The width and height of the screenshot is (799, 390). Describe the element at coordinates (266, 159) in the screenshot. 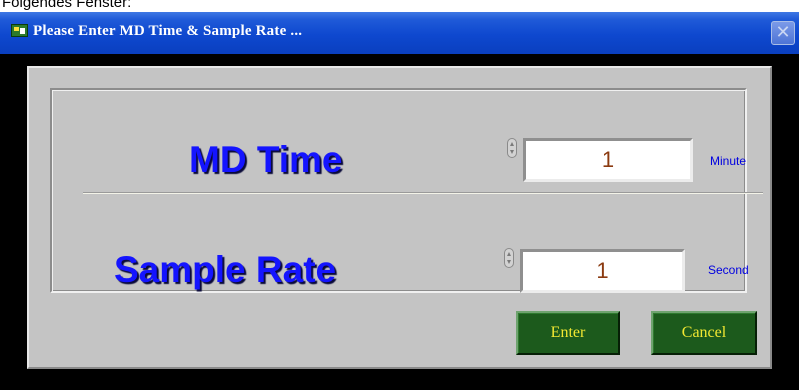

I see `md-time-label: MD Time` at that location.